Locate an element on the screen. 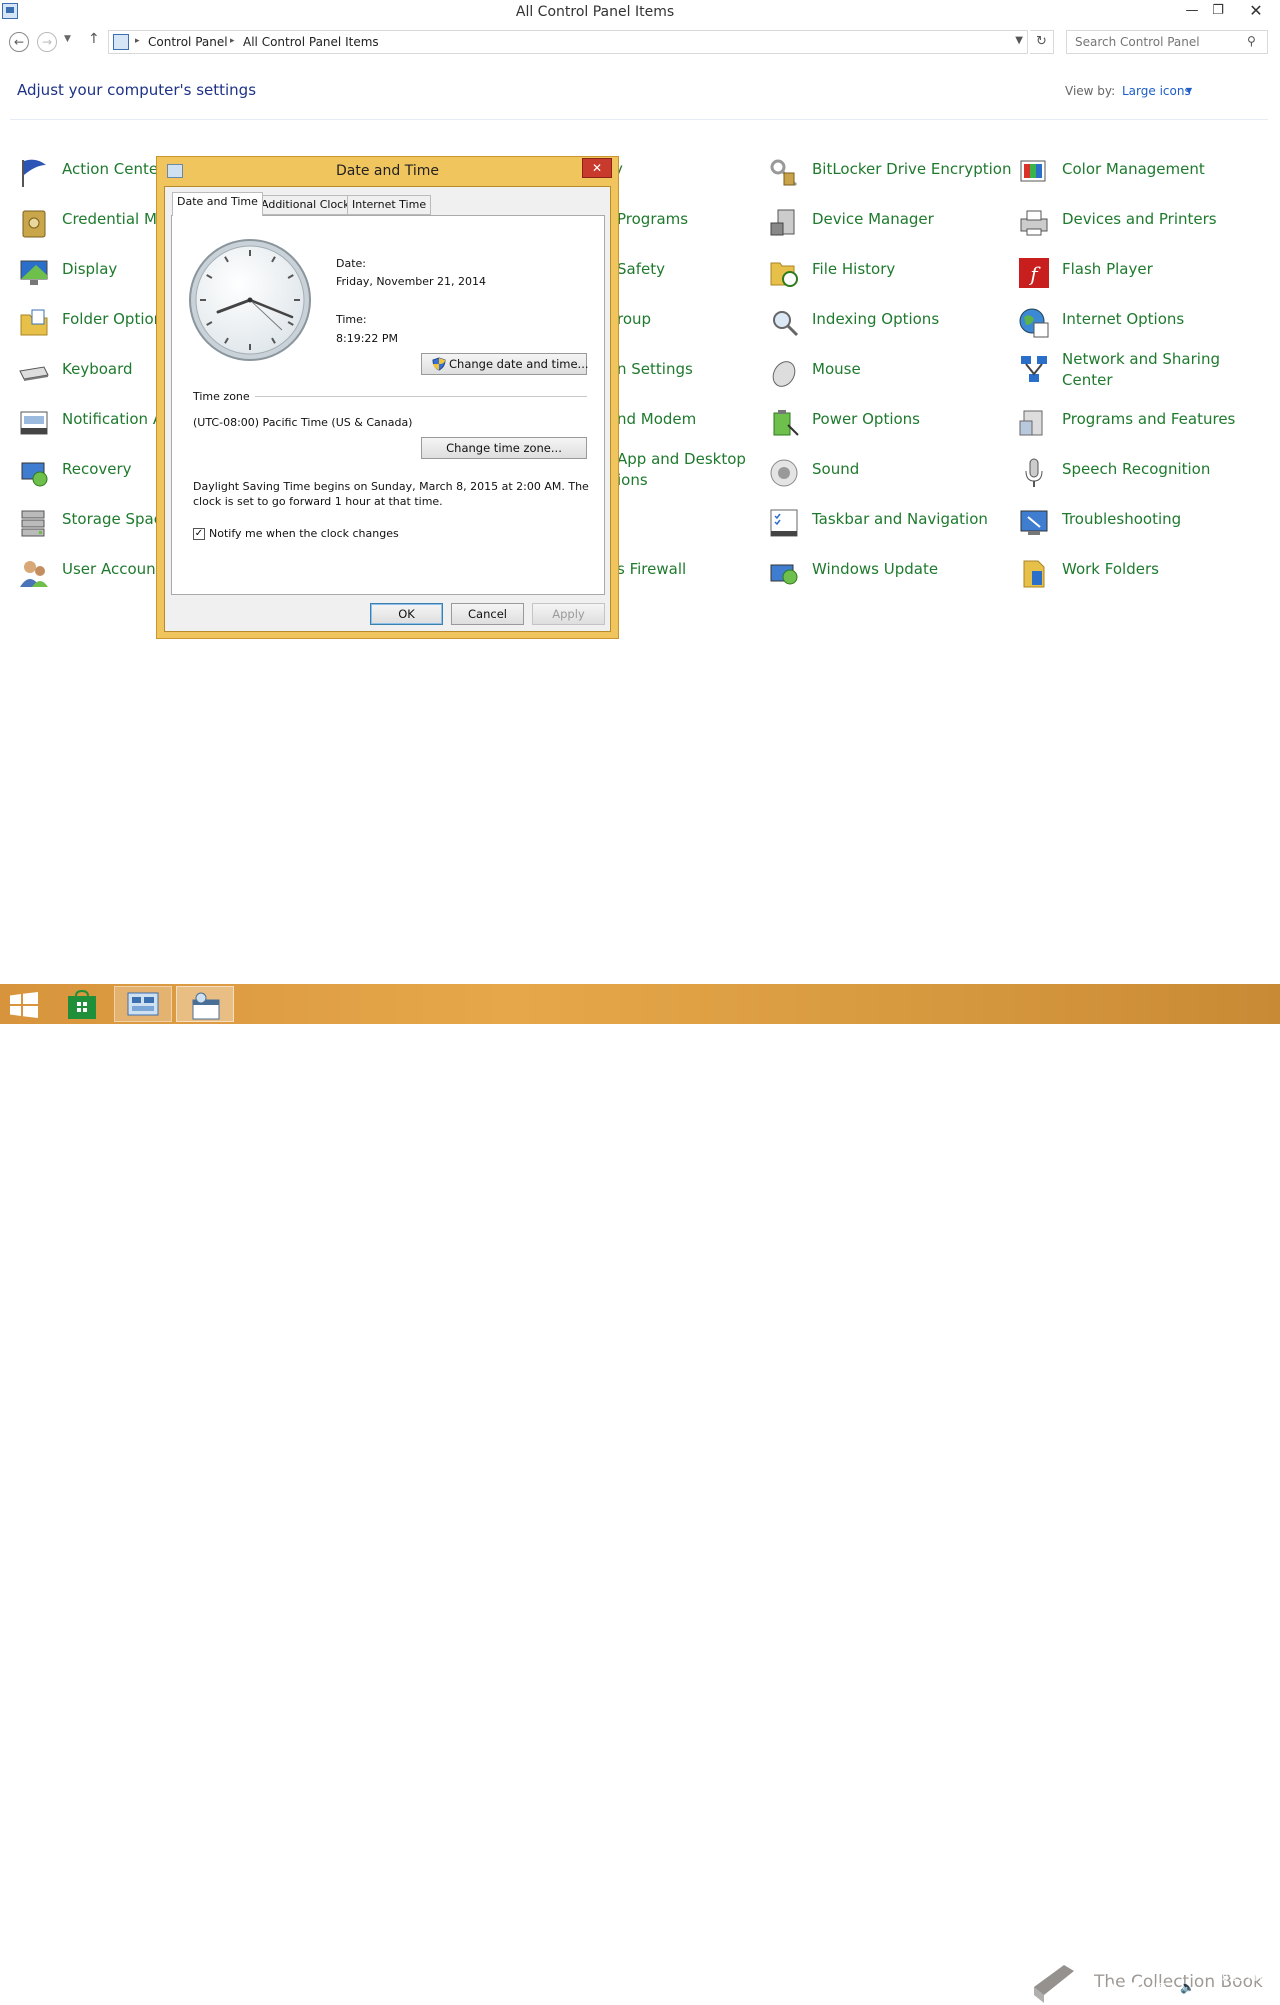  color-monitor-icon is located at coordinates (1033, 171).